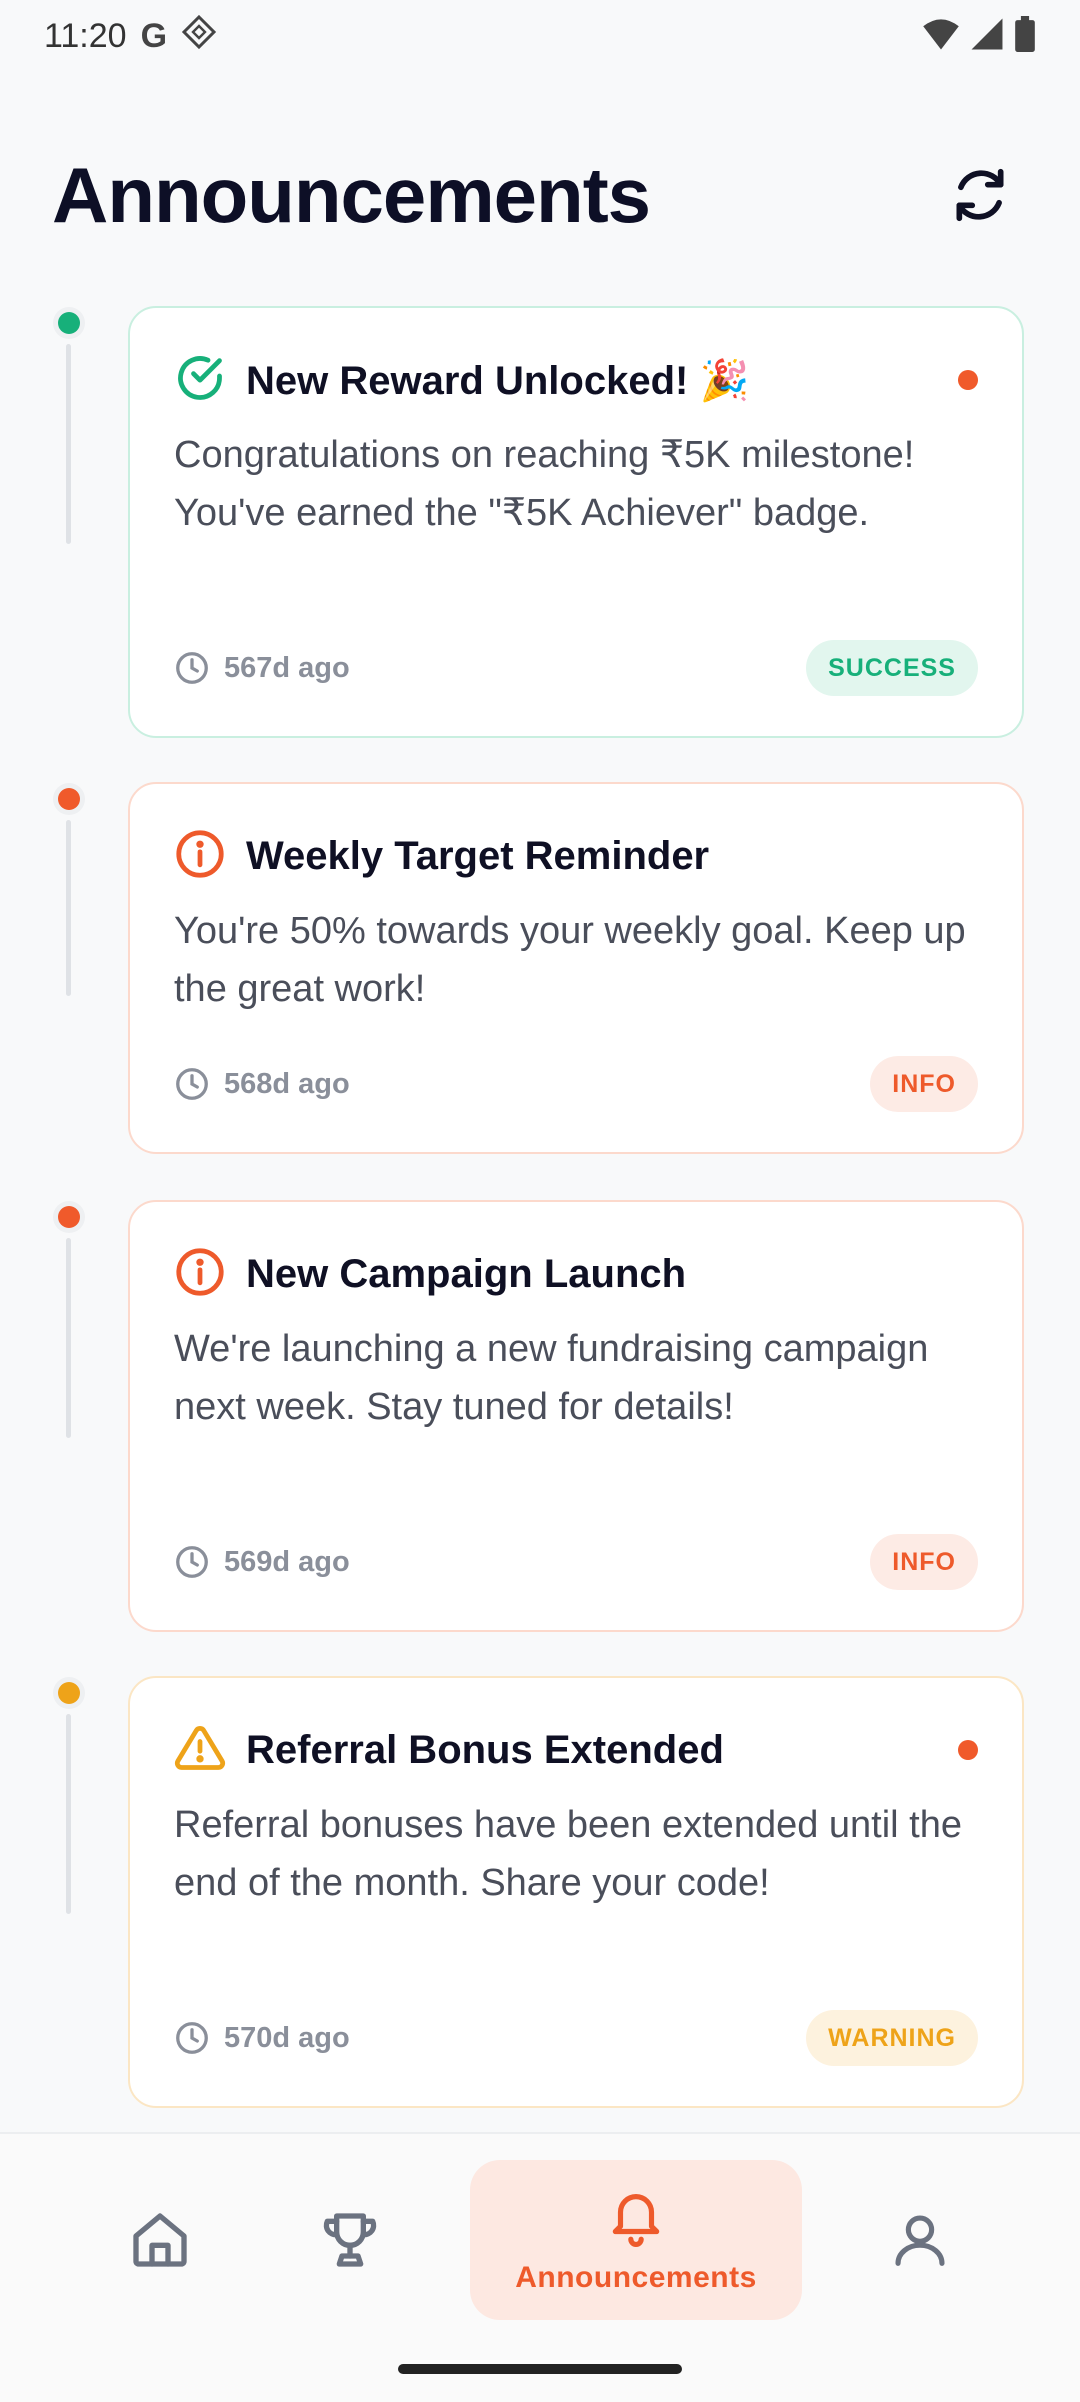 The width and height of the screenshot is (1080, 2402). What do you see at coordinates (287, 1561) in the screenshot?
I see `time-label: 569d ago` at bounding box center [287, 1561].